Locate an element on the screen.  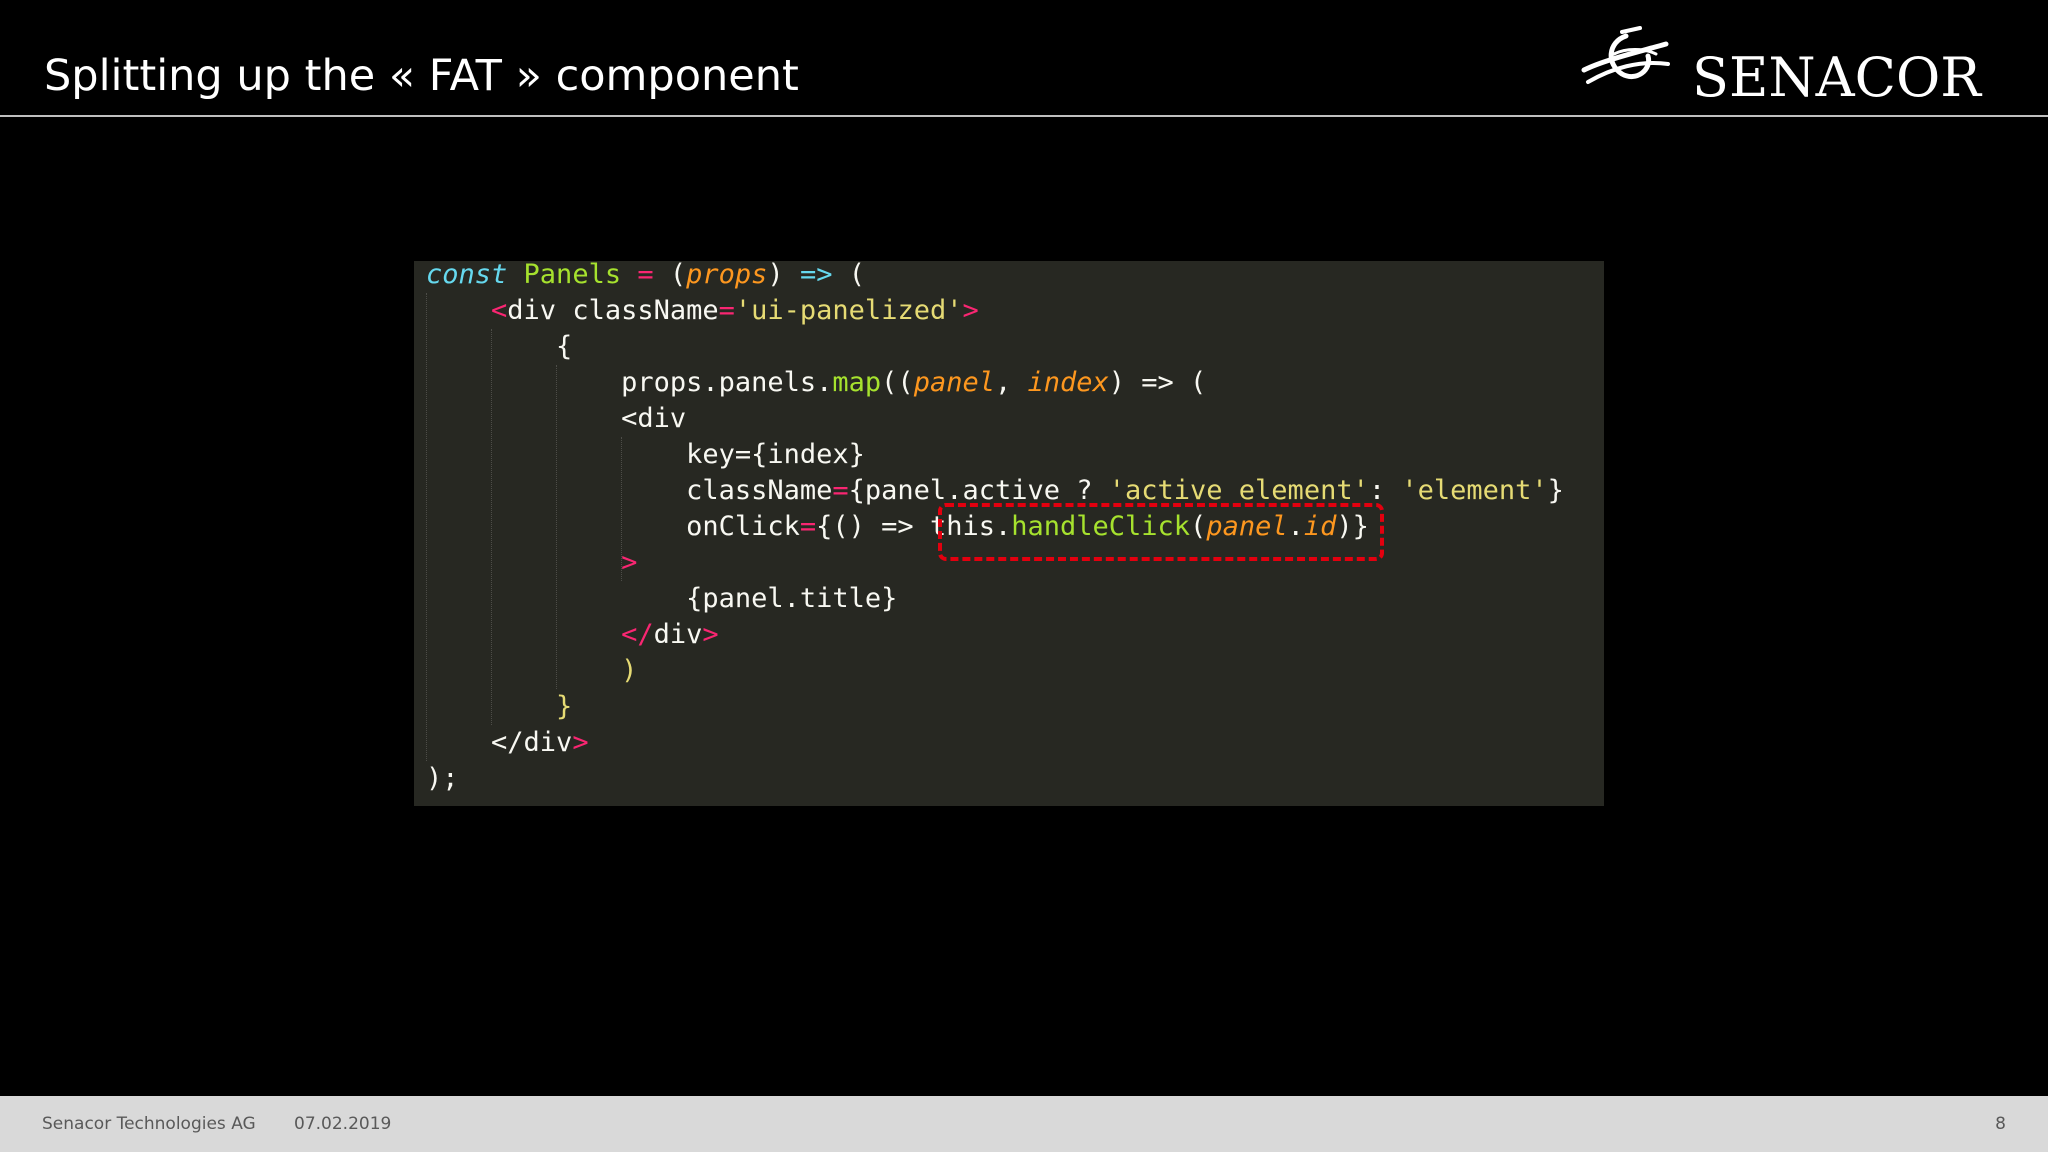
slide-title: Splitting up the « FAT » component is located at coordinates (421, 76).